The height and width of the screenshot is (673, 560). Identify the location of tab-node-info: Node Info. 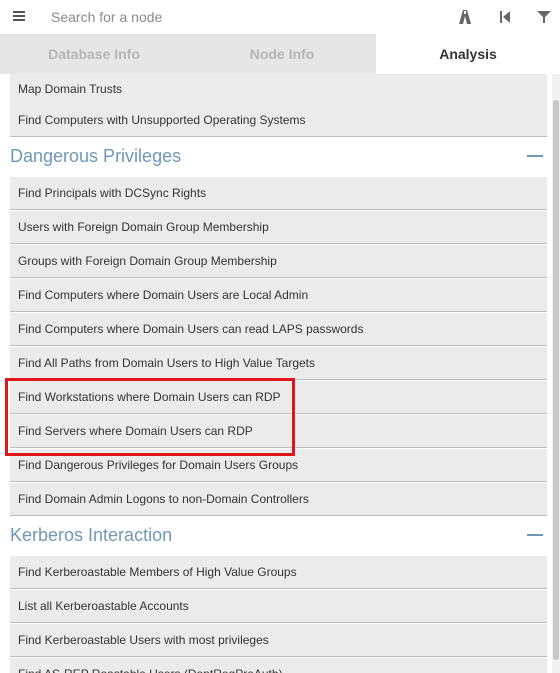
(282, 54).